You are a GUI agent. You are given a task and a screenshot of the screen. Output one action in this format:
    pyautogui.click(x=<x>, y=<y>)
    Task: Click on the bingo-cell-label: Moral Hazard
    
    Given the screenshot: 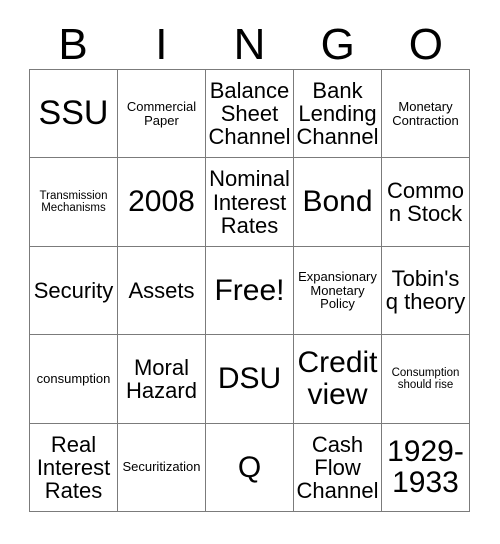 What is the action you would take?
    pyautogui.click(x=161, y=378)
    